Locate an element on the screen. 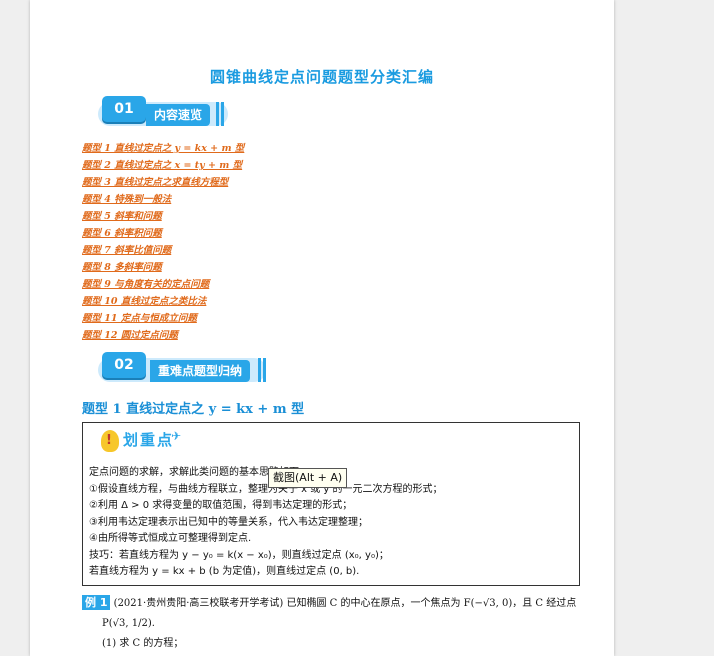 The image size is (714, 656). toc-item-10: 题型 10 直线过定点之类比法 is located at coordinates (163, 301).